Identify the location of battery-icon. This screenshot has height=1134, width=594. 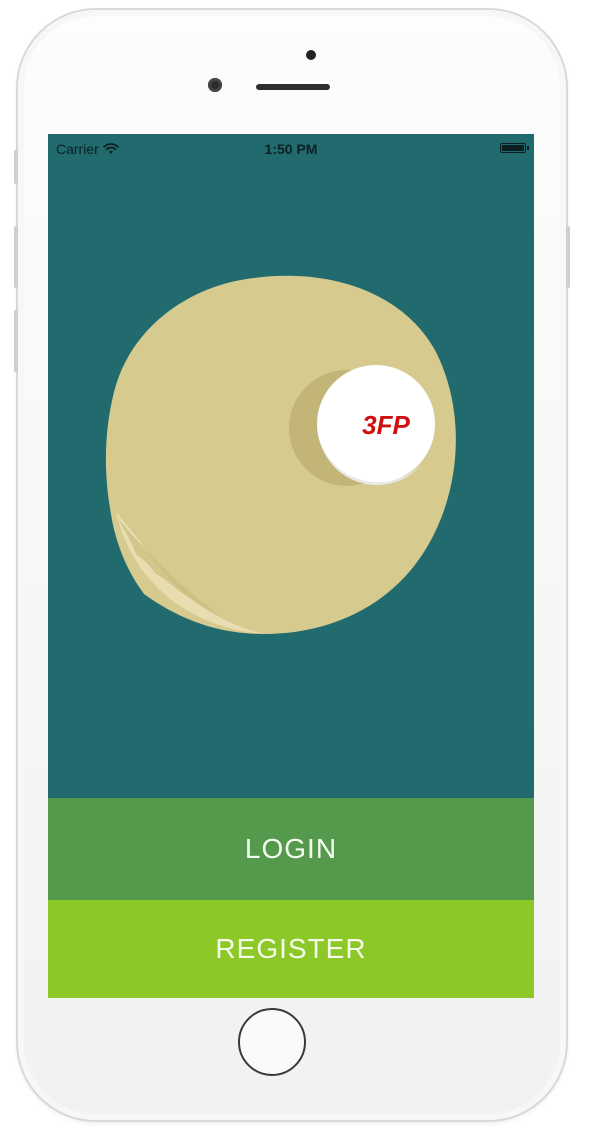
(514, 148).